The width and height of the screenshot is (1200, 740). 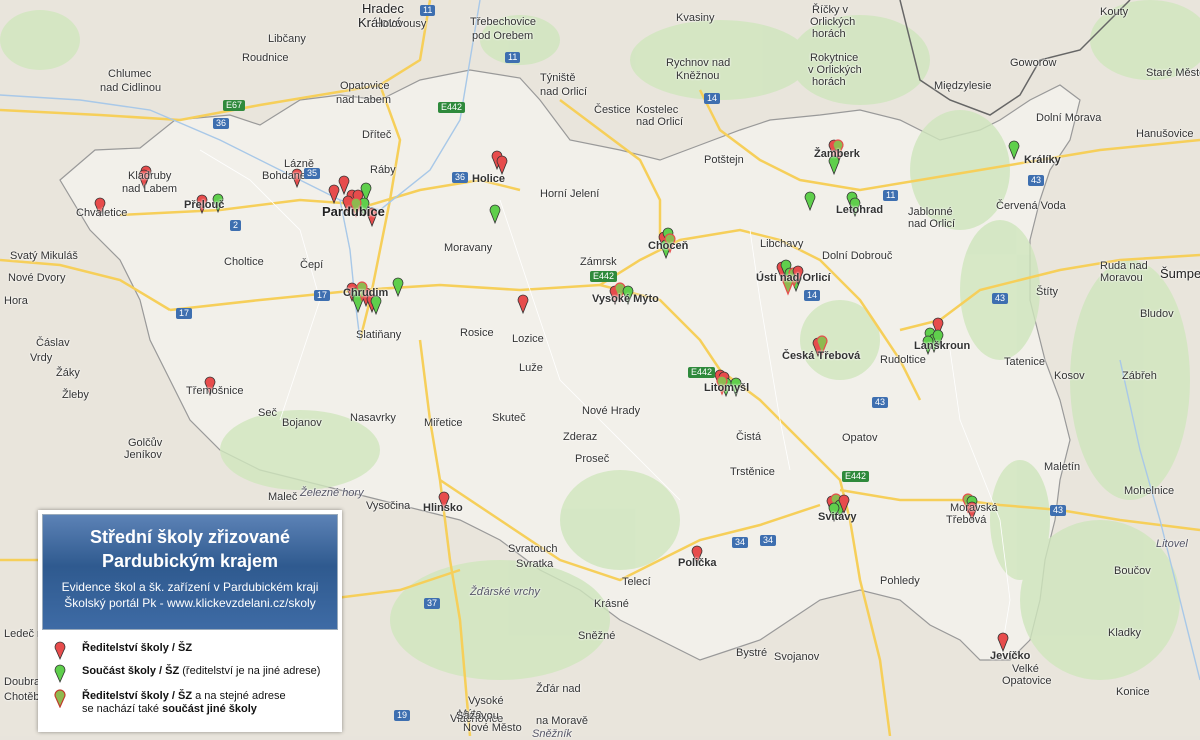 What do you see at coordinates (41, 358) in the screenshot?
I see `place-label: Vrdy` at bounding box center [41, 358].